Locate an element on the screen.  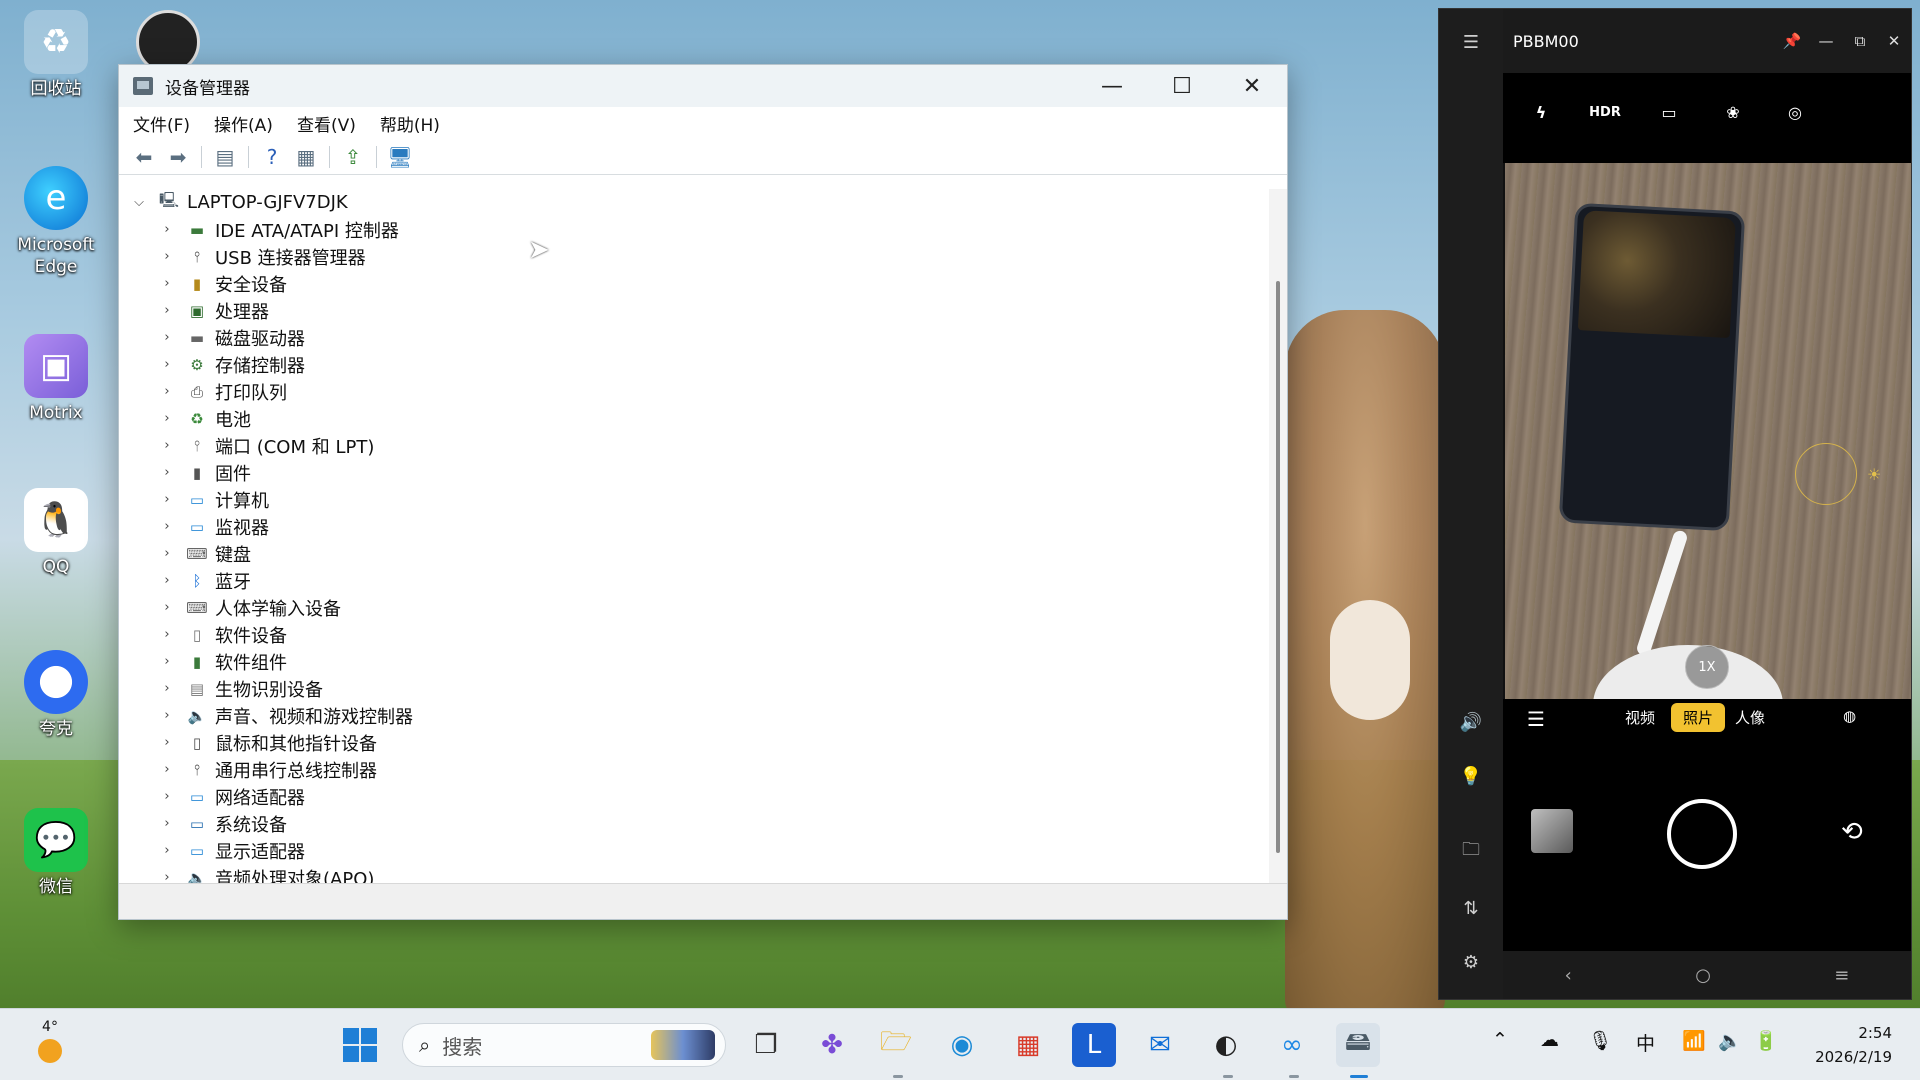
weather-widget: 4° is located at coordinates (50, 1041).